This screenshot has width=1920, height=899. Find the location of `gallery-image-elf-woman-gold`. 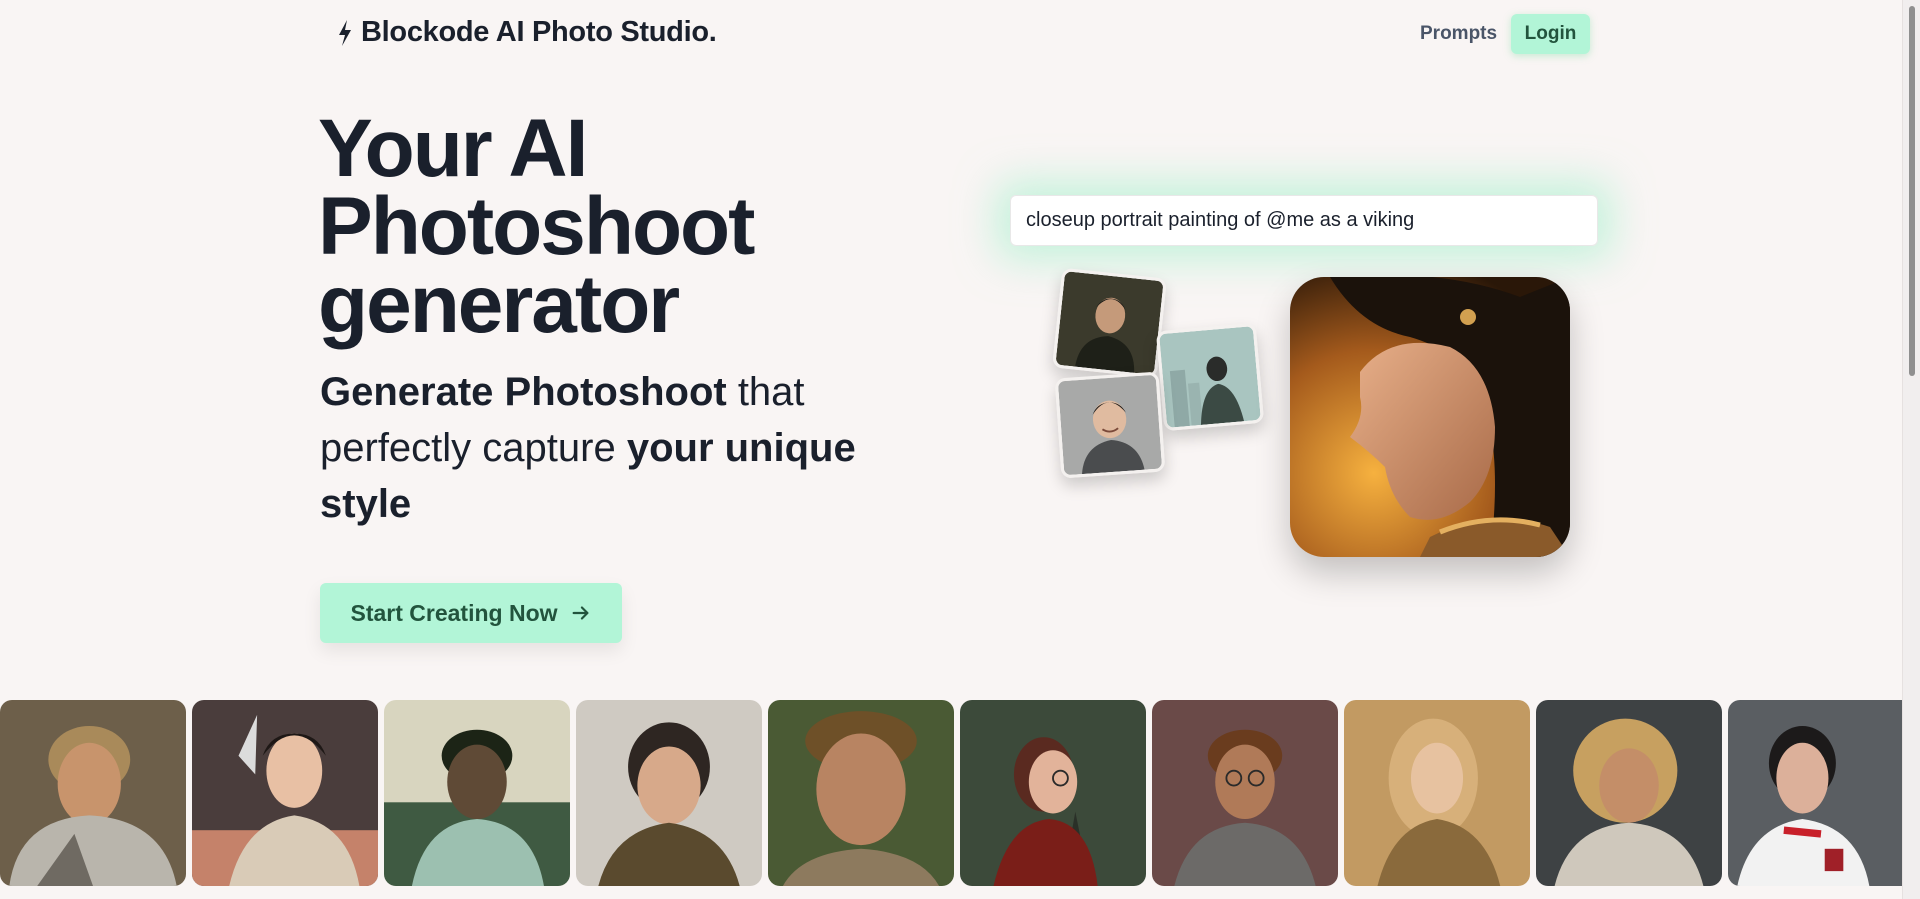

gallery-image-elf-woman-gold is located at coordinates (1437, 793).